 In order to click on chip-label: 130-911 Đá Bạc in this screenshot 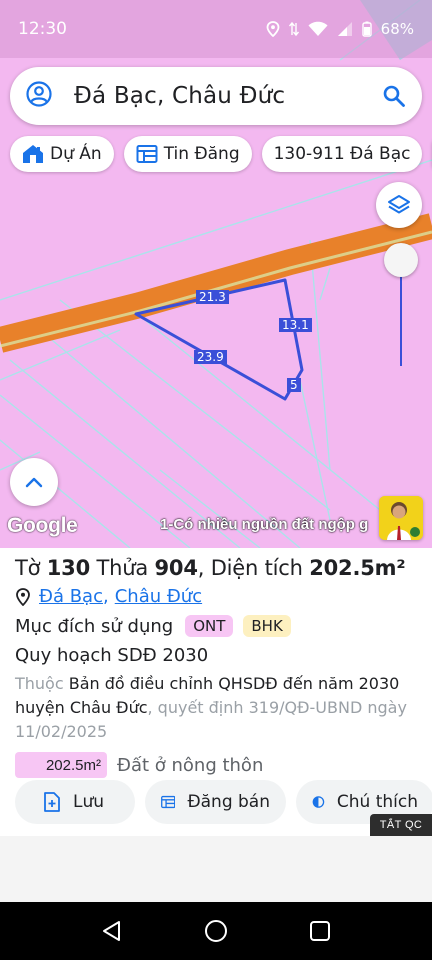, I will do `click(342, 154)`.